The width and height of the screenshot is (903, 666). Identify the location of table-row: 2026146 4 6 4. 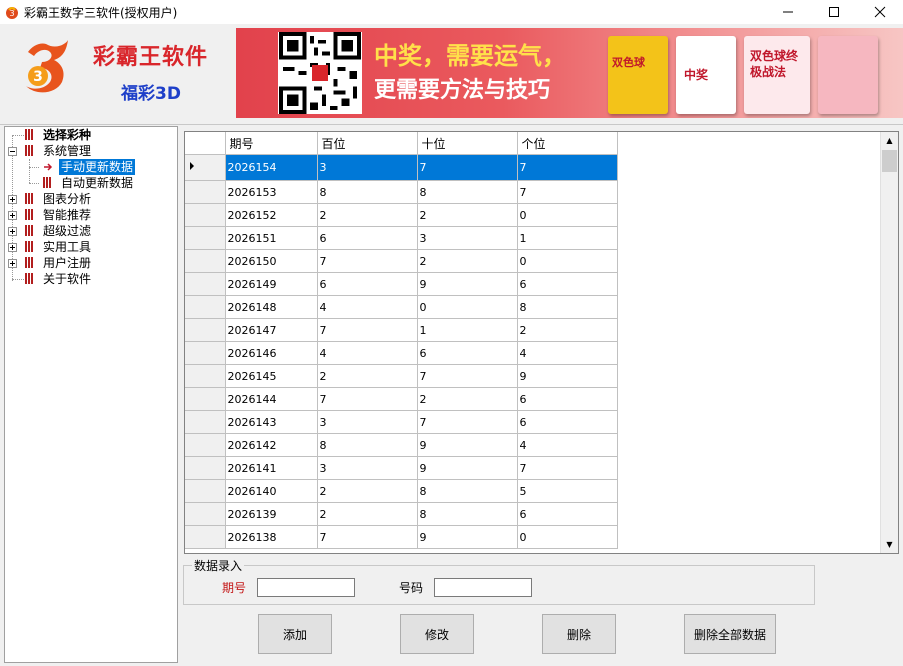
(401, 353).